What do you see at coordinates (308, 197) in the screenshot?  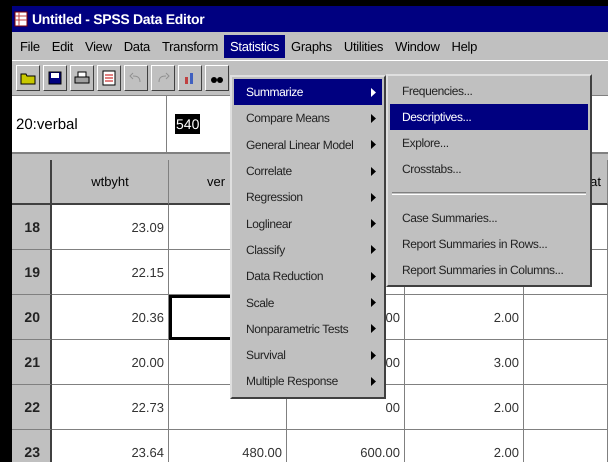 I see `menu-item: Regression` at bounding box center [308, 197].